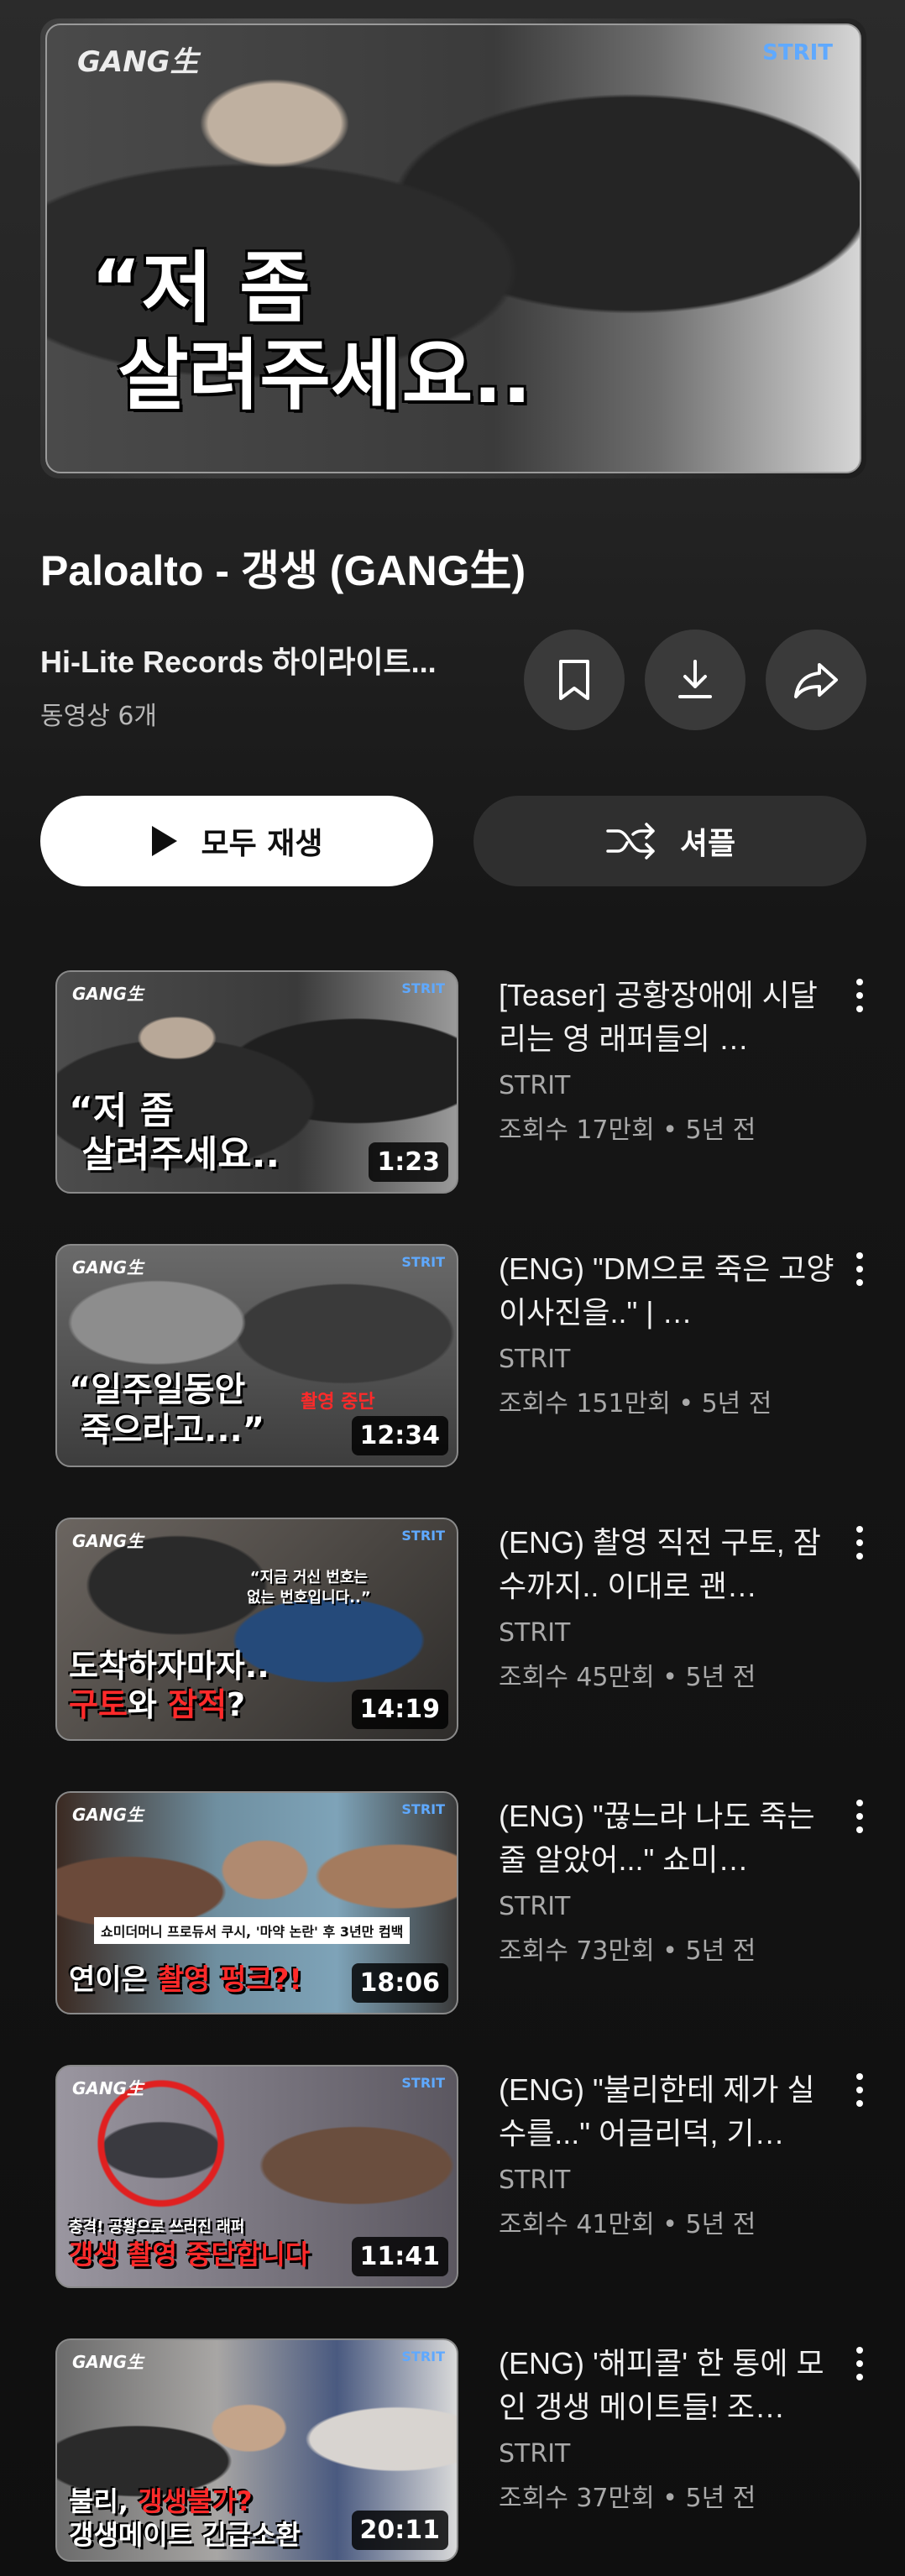 Image resolution: width=905 pixels, height=2576 pixels. What do you see at coordinates (627, 1130) in the screenshot?
I see `video-stats: 조회수 17만회 • 5년 전` at bounding box center [627, 1130].